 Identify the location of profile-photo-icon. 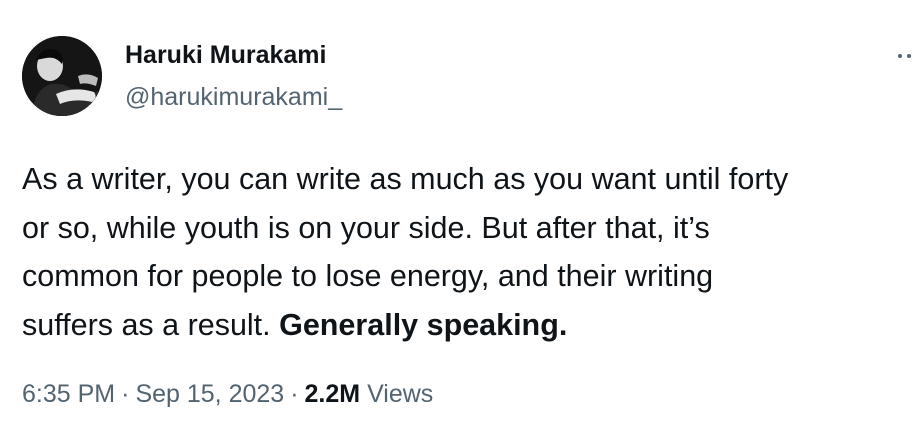
(62, 76).